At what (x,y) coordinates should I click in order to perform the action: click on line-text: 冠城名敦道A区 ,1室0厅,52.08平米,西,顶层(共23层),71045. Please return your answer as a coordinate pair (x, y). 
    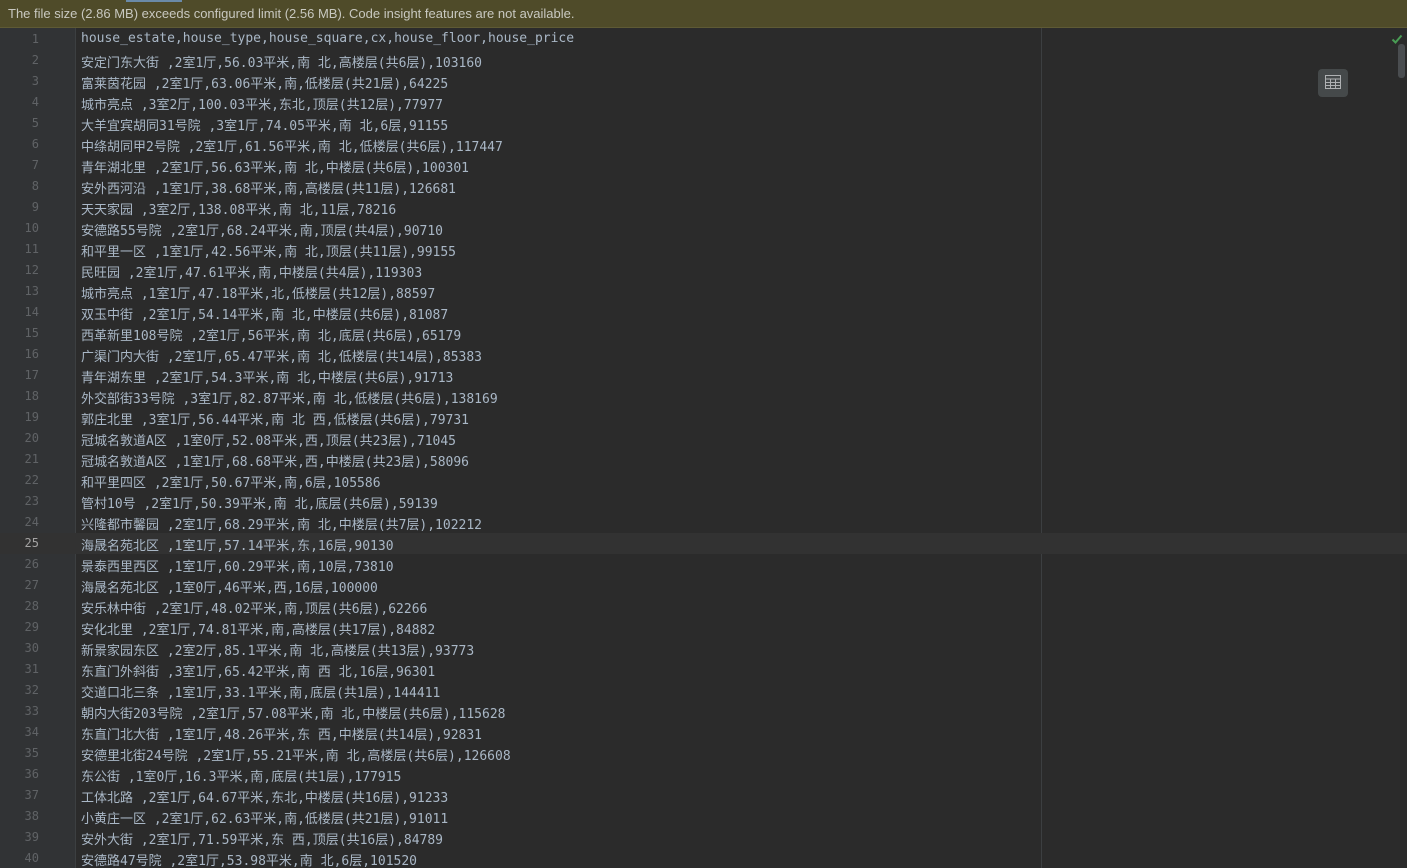
    Looking at the image, I should click on (268, 439).